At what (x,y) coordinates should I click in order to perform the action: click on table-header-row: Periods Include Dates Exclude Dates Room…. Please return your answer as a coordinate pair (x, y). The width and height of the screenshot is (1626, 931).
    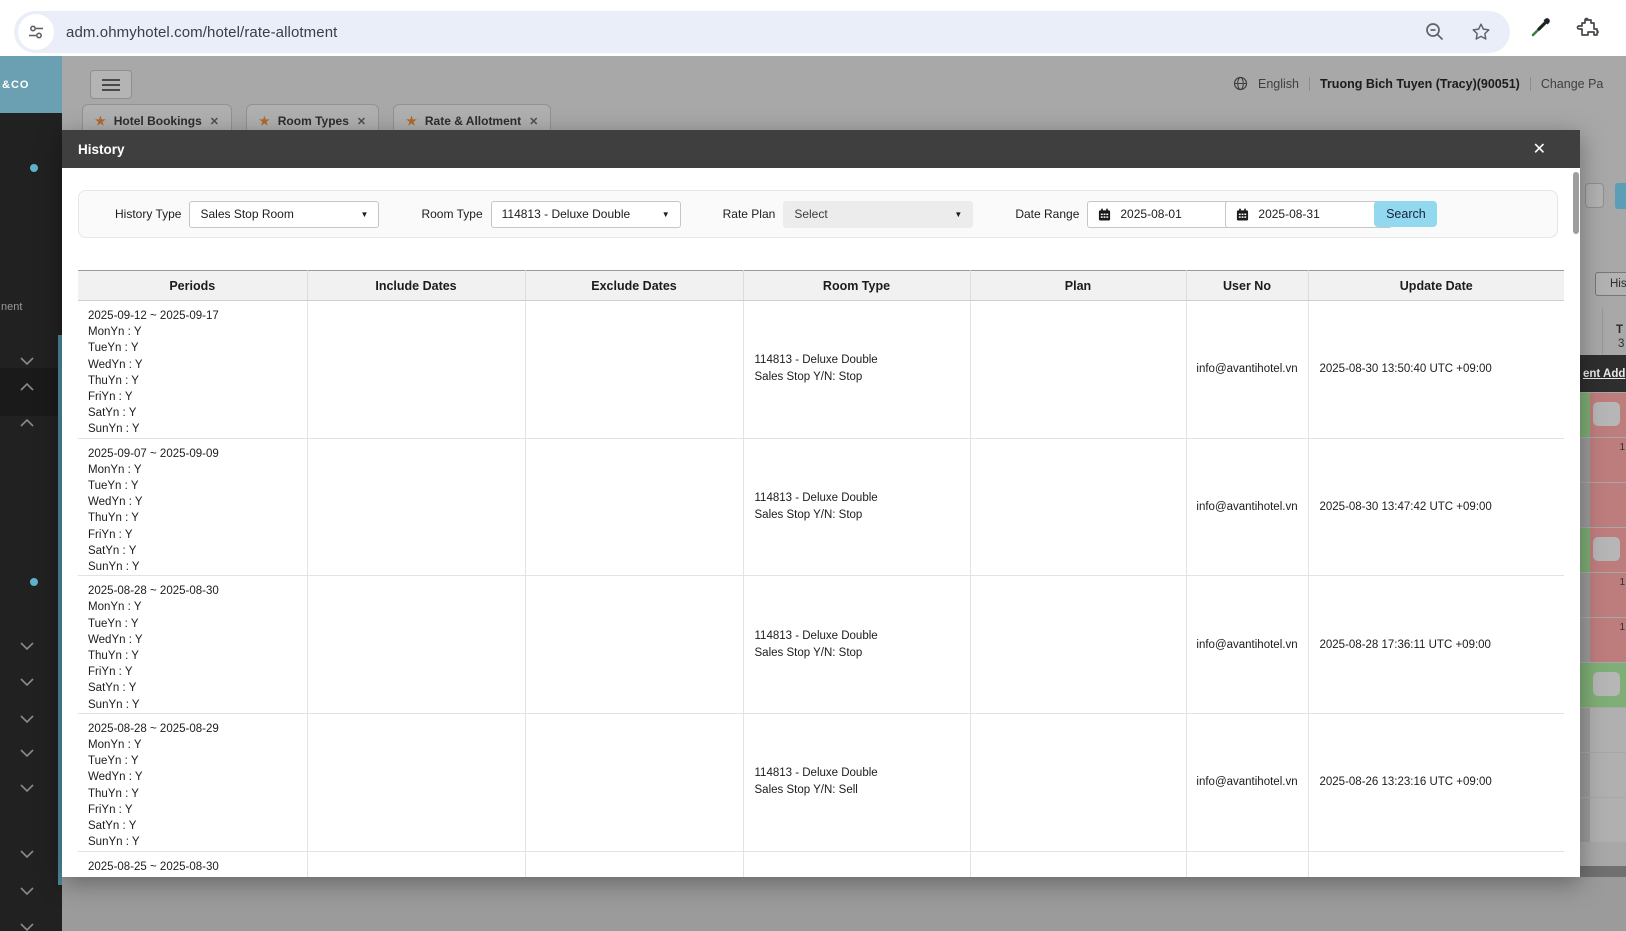
    Looking at the image, I should click on (821, 285).